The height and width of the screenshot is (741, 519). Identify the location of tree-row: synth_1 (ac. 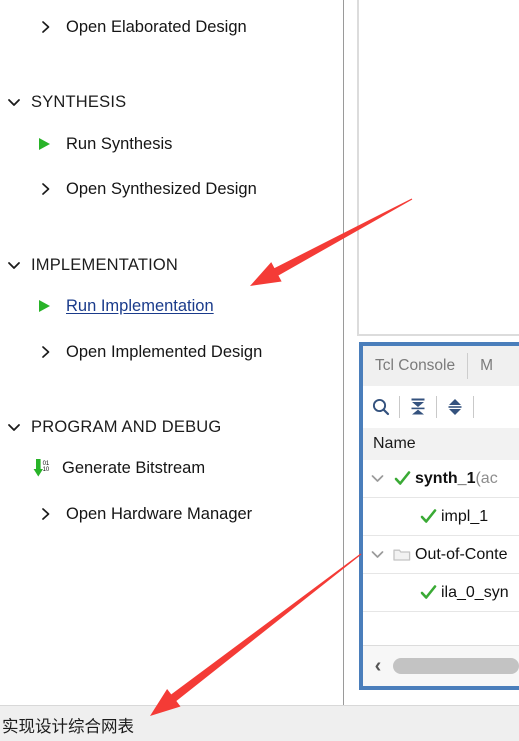
(441, 479).